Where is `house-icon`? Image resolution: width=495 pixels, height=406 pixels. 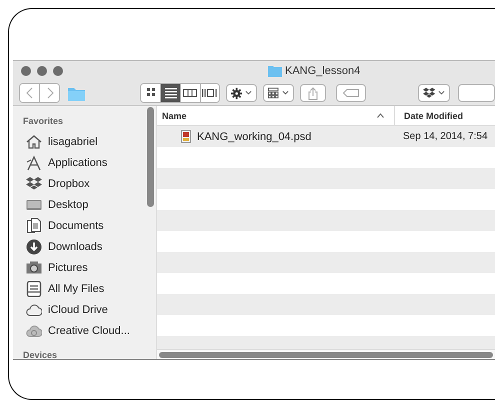
house-icon is located at coordinates (34, 142).